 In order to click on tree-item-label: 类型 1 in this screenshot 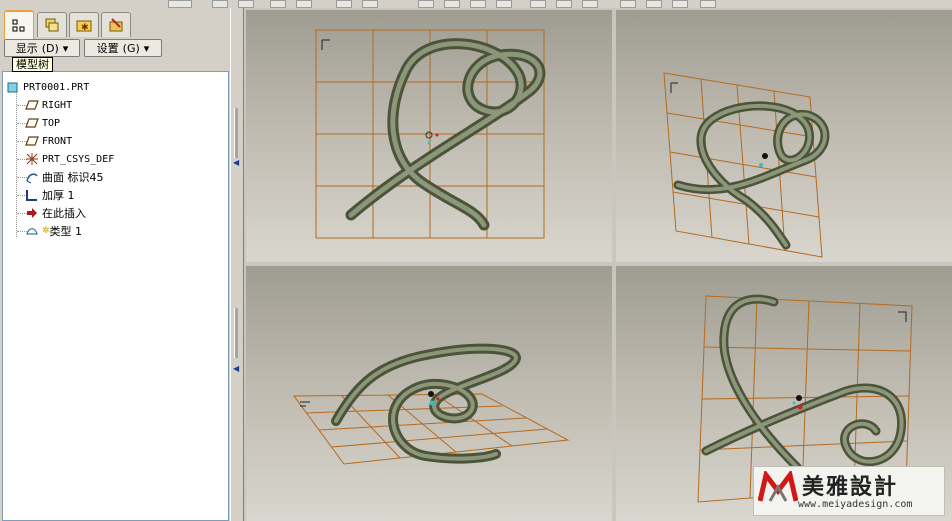, I will do `click(66, 231)`.